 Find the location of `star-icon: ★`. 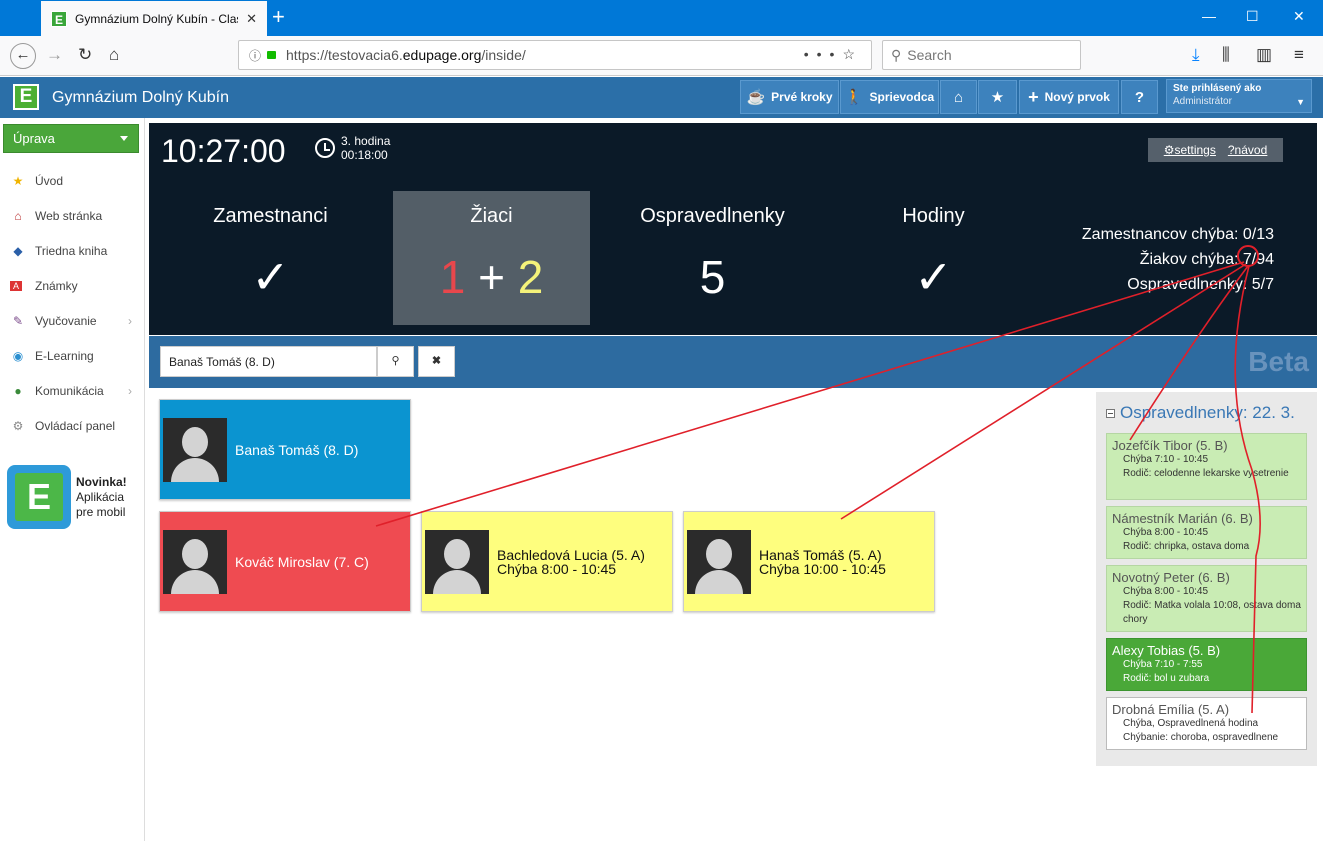

star-icon: ★ is located at coordinates (997, 97).